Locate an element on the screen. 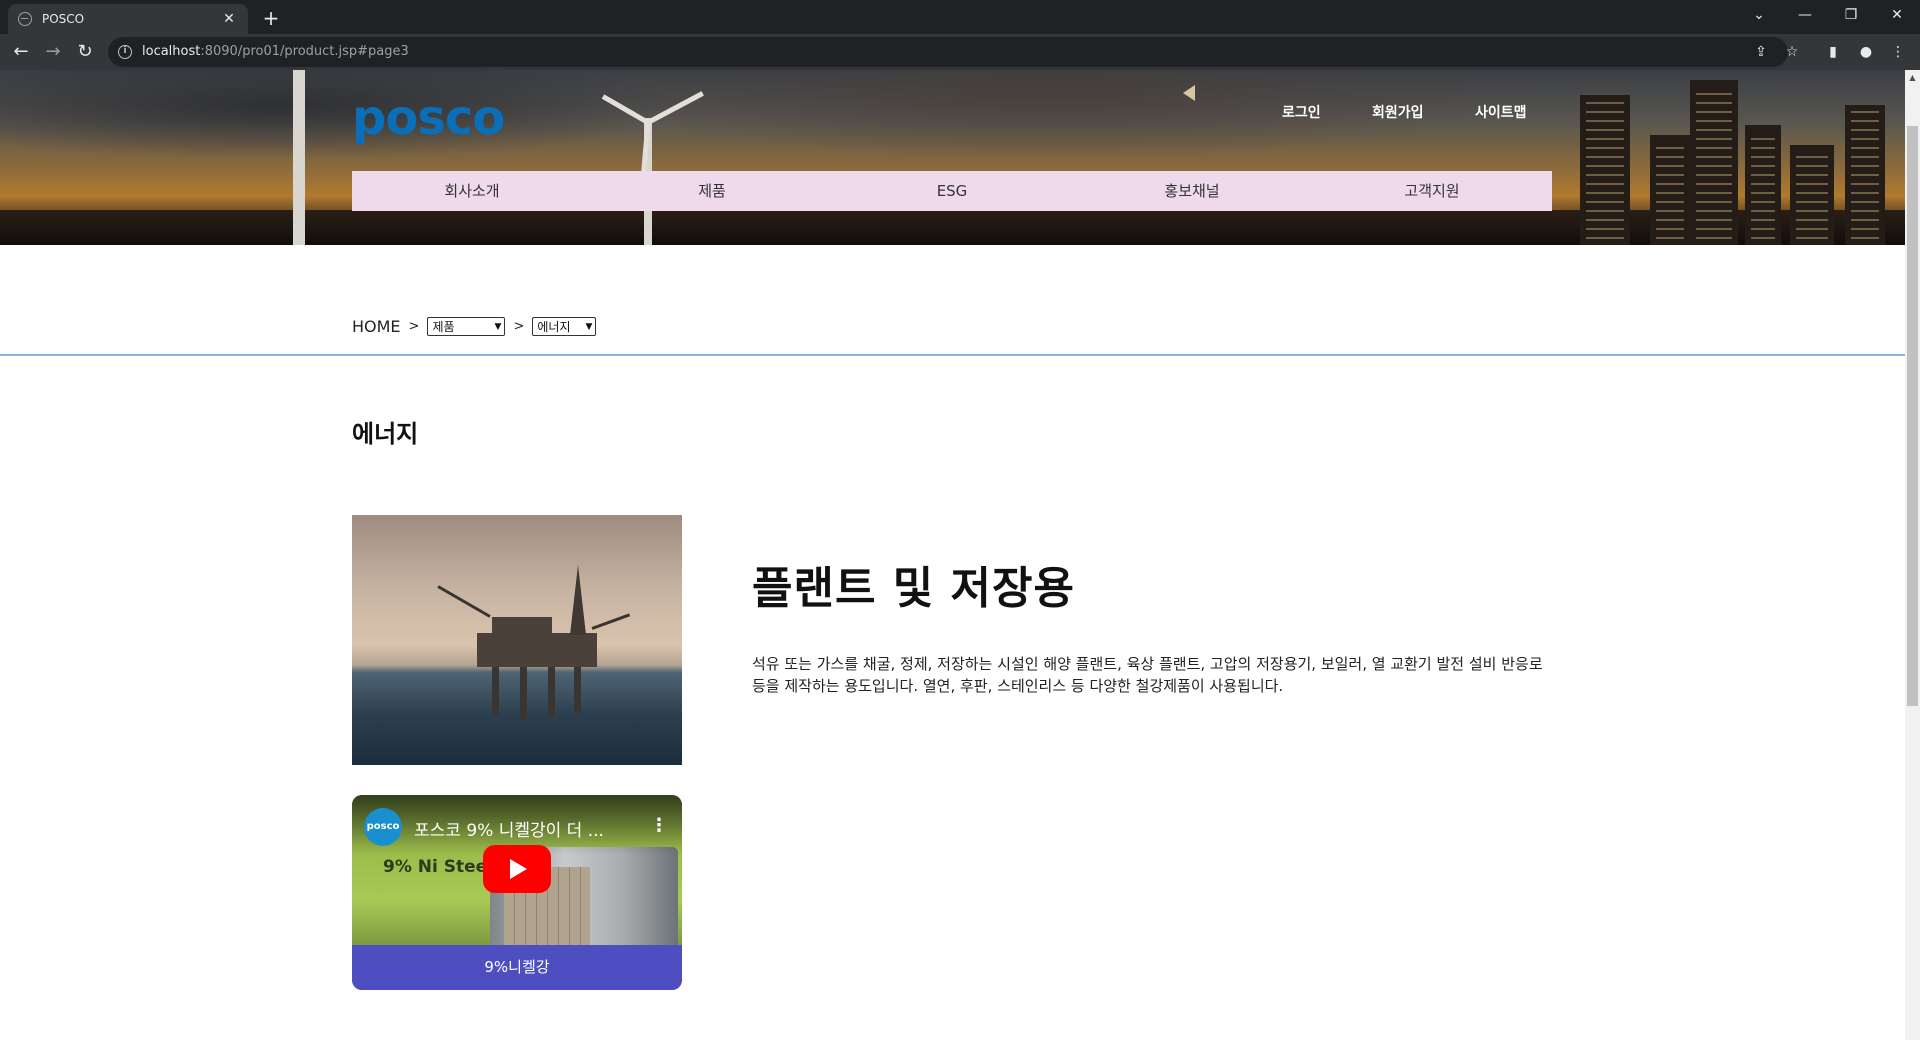 The width and height of the screenshot is (1920, 1040). youtube-embed: 9% Ni Steel posco 포스코 9% 니켈강이 더 ... ⋮ is located at coordinates (517, 870).